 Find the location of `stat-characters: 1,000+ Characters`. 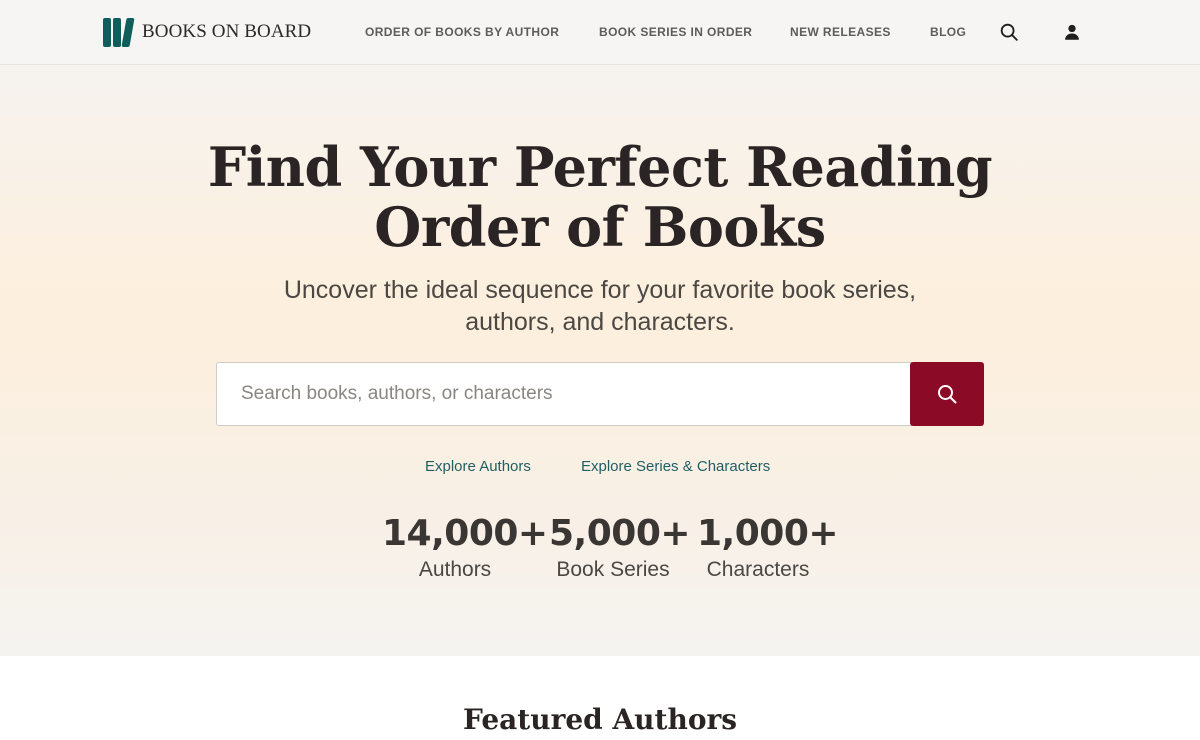

stat-characters: 1,000+ Characters is located at coordinates (768, 546).